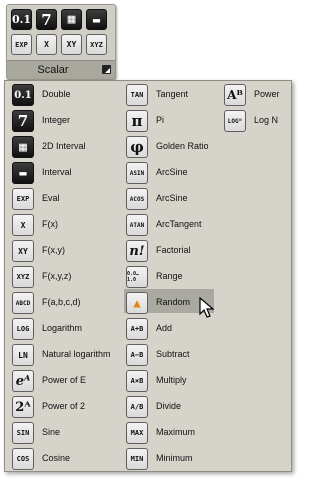  I want to click on fxy-icon: XY, so click(23, 251).